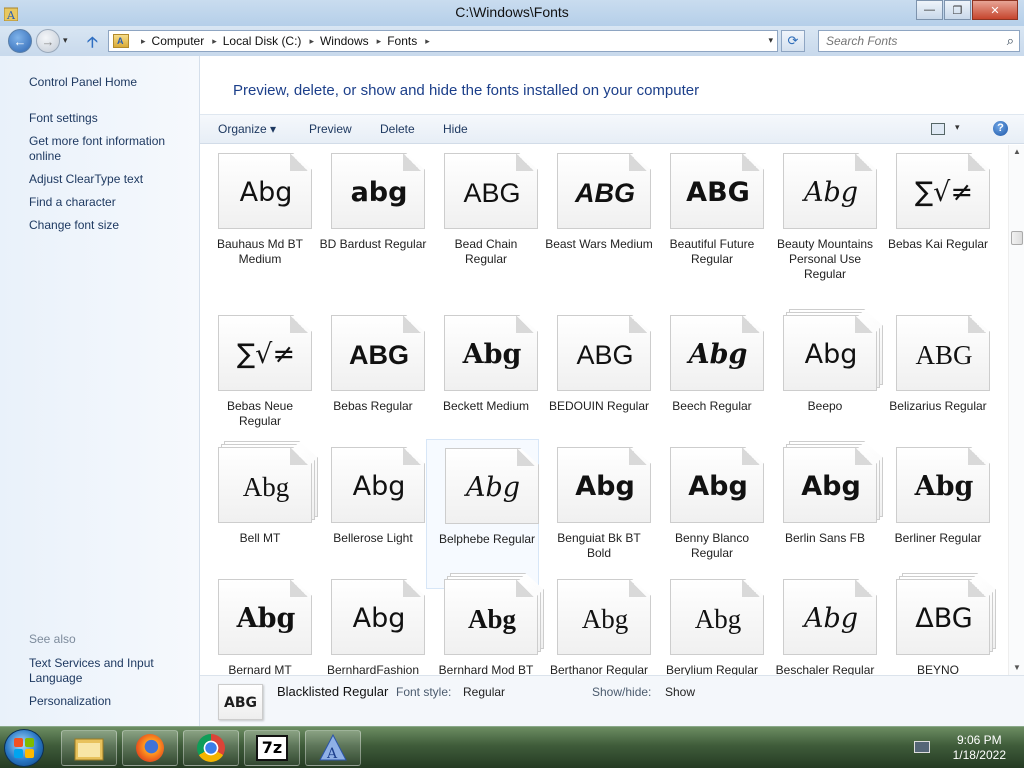 The height and width of the screenshot is (768, 1024). Describe the element at coordinates (937, 623) in the screenshot. I see `font-item: ΔBG BEYNO` at that location.